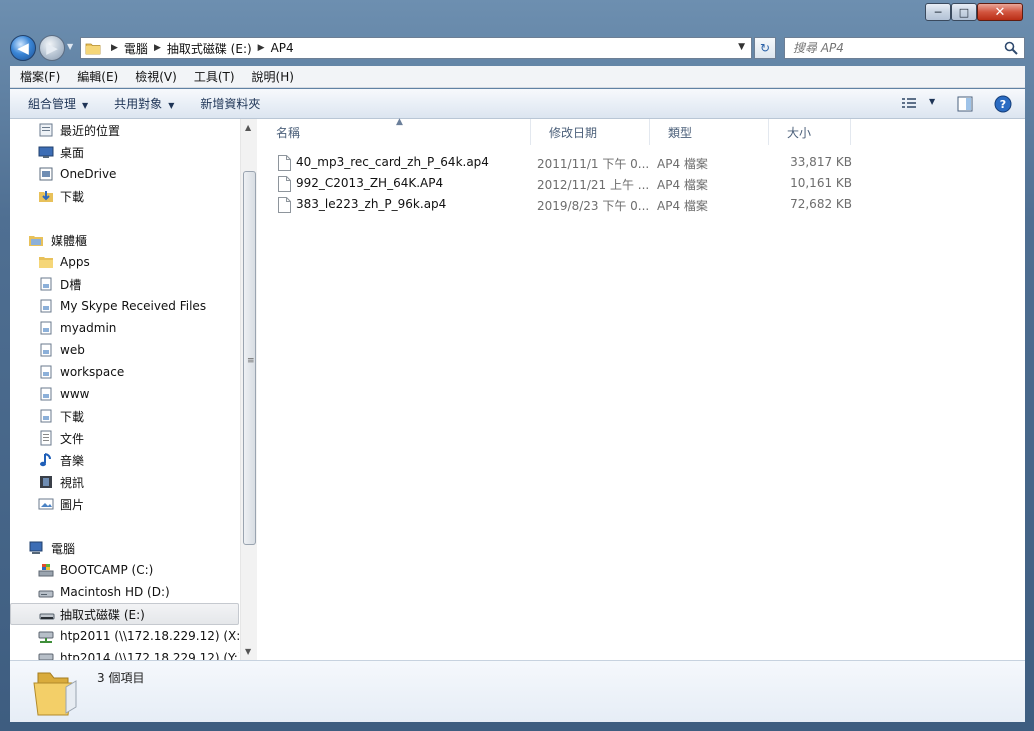 This screenshot has height=731, width=1034. Describe the element at coordinates (124, 174) in the screenshot. I see `nav-item-onedrive: OneDrive` at that location.